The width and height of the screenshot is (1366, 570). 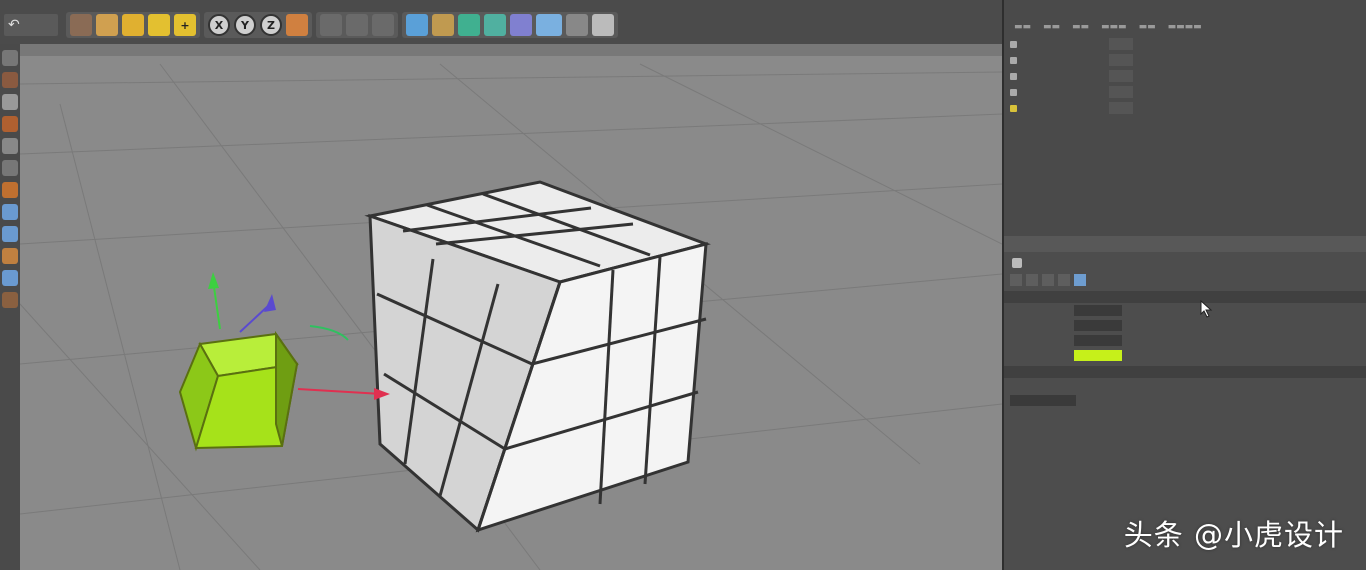 I want to click on axis-x-icon: X, so click(x=219, y=25).